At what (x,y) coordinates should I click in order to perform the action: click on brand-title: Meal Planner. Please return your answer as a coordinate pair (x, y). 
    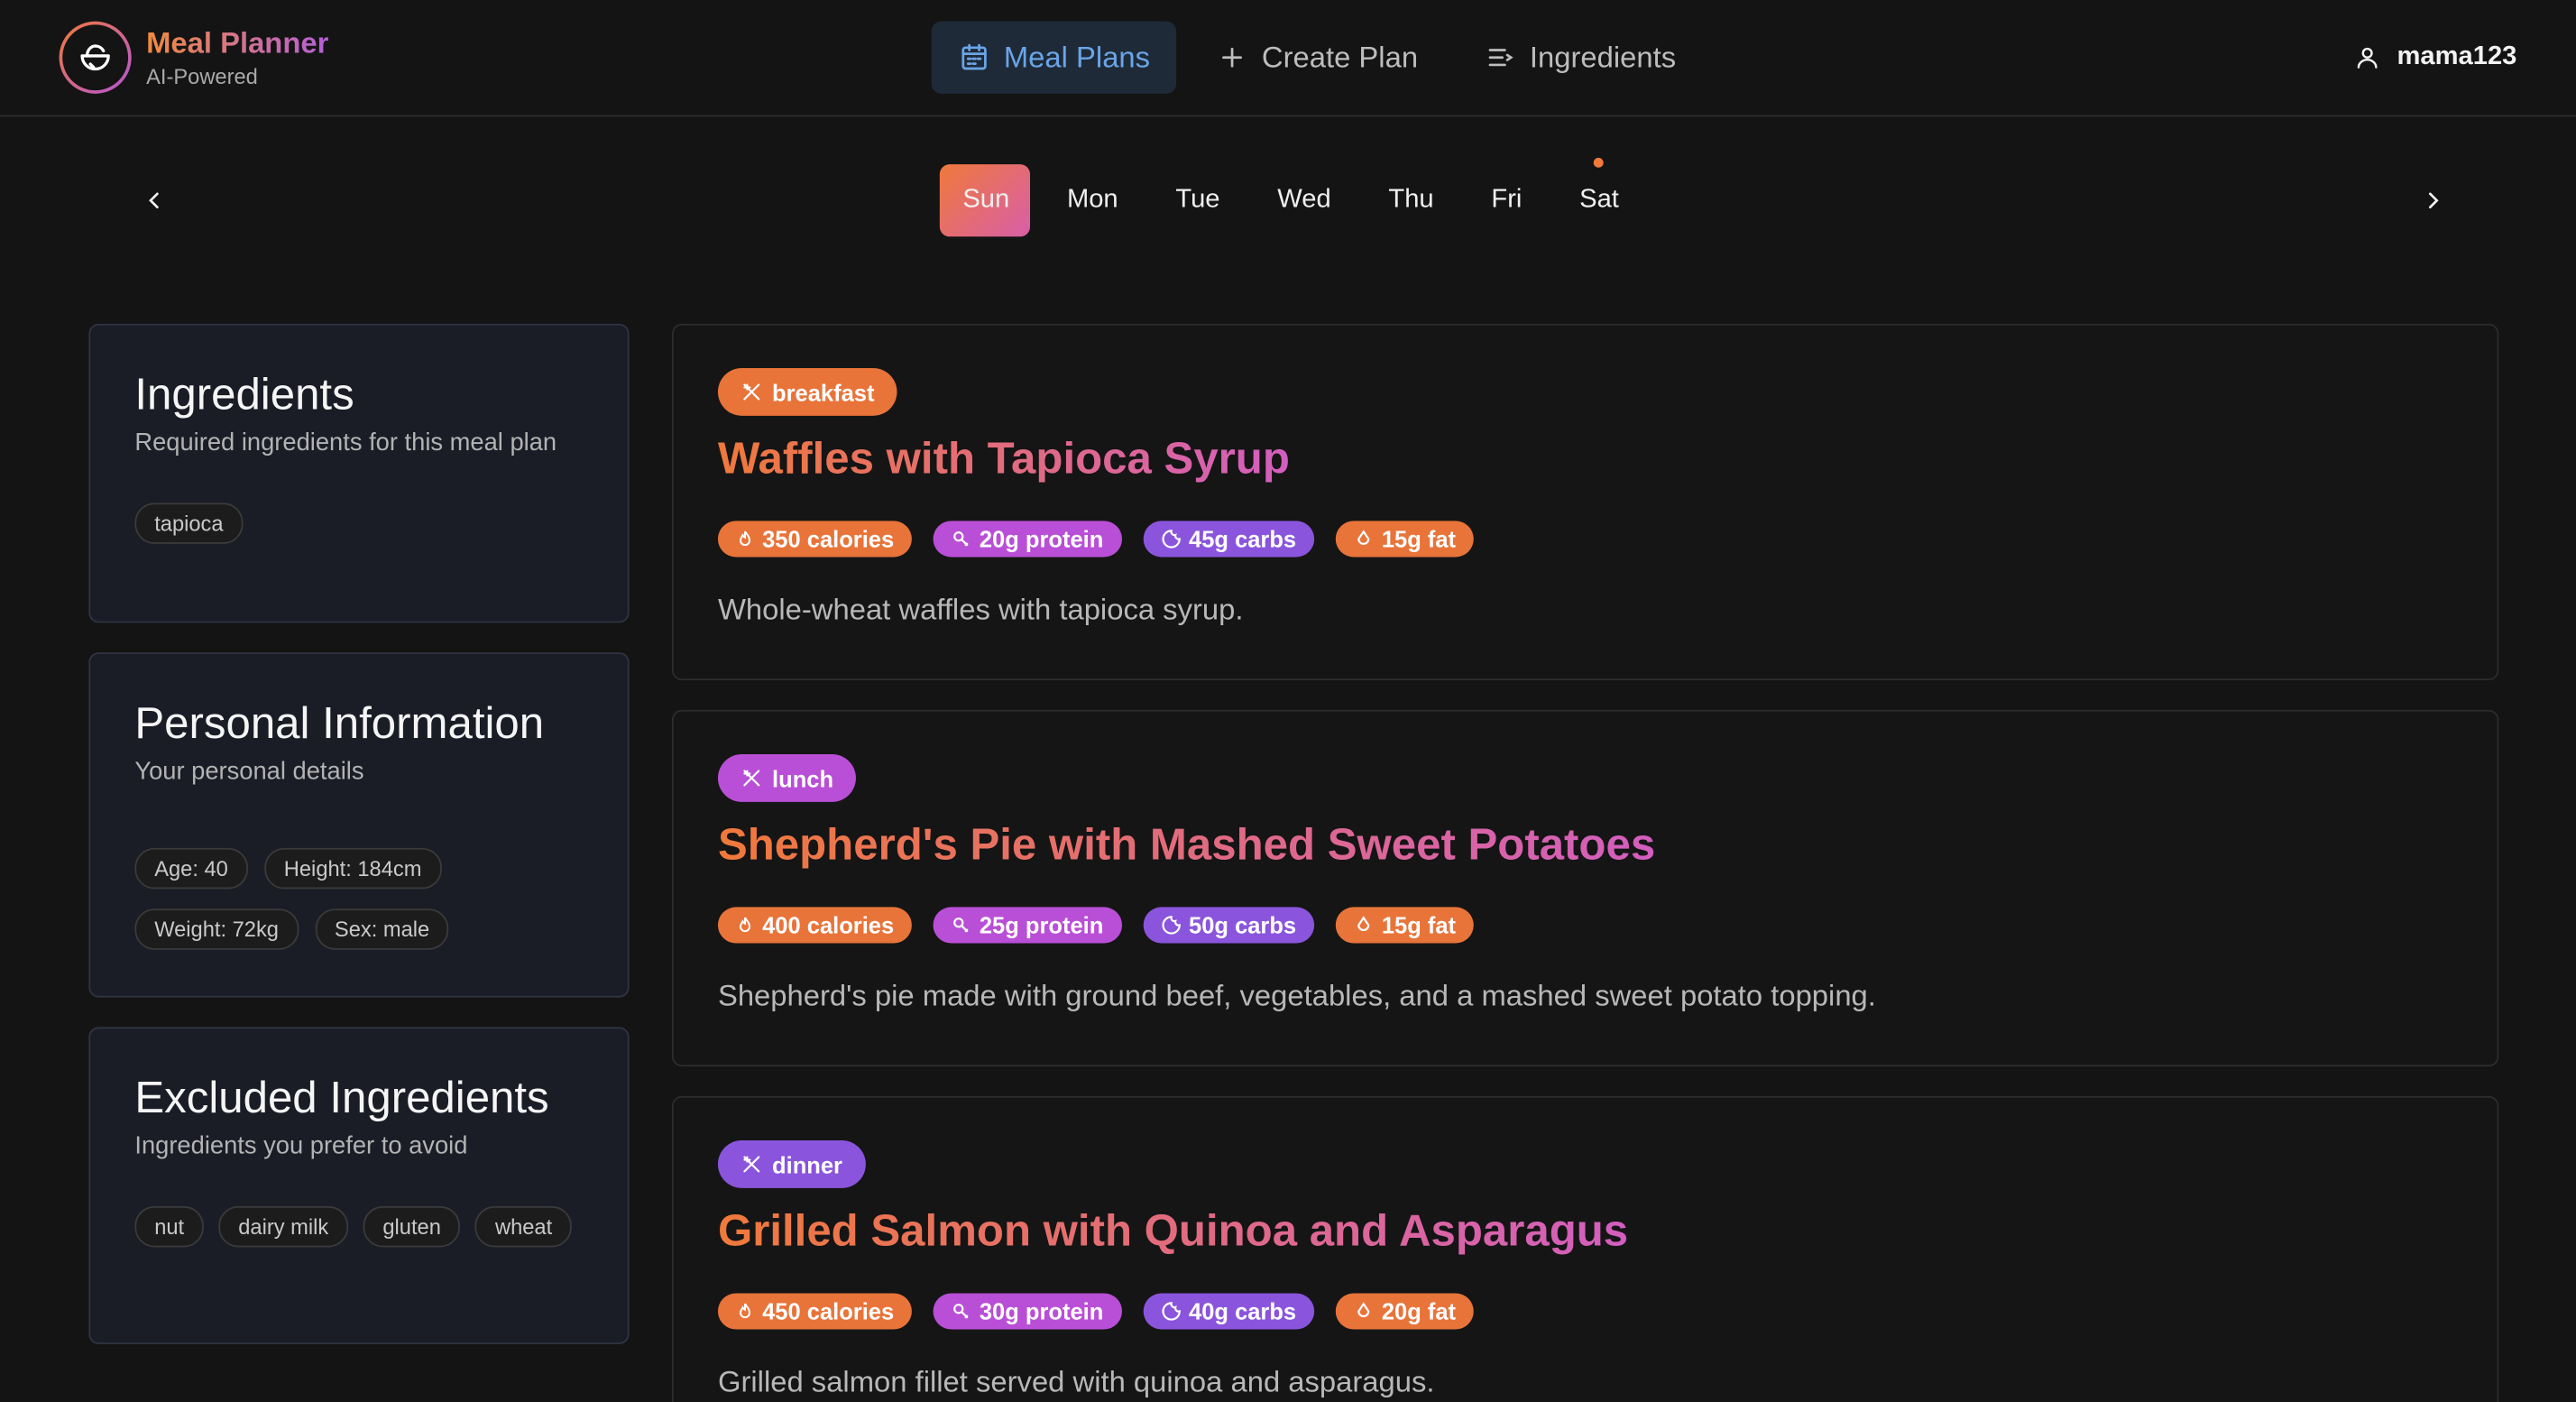
    Looking at the image, I should click on (238, 43).